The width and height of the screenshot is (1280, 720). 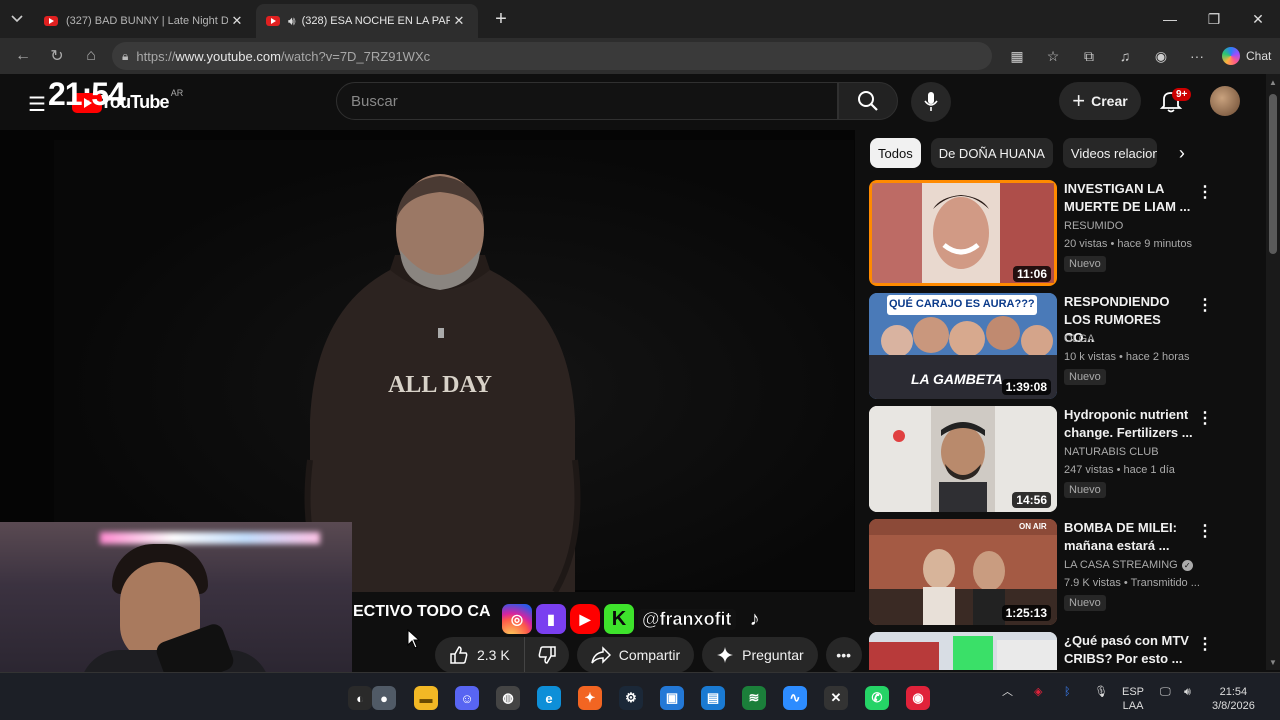 I want to click on site-info-icon: 🔒︎, so click(x=125, y=56).